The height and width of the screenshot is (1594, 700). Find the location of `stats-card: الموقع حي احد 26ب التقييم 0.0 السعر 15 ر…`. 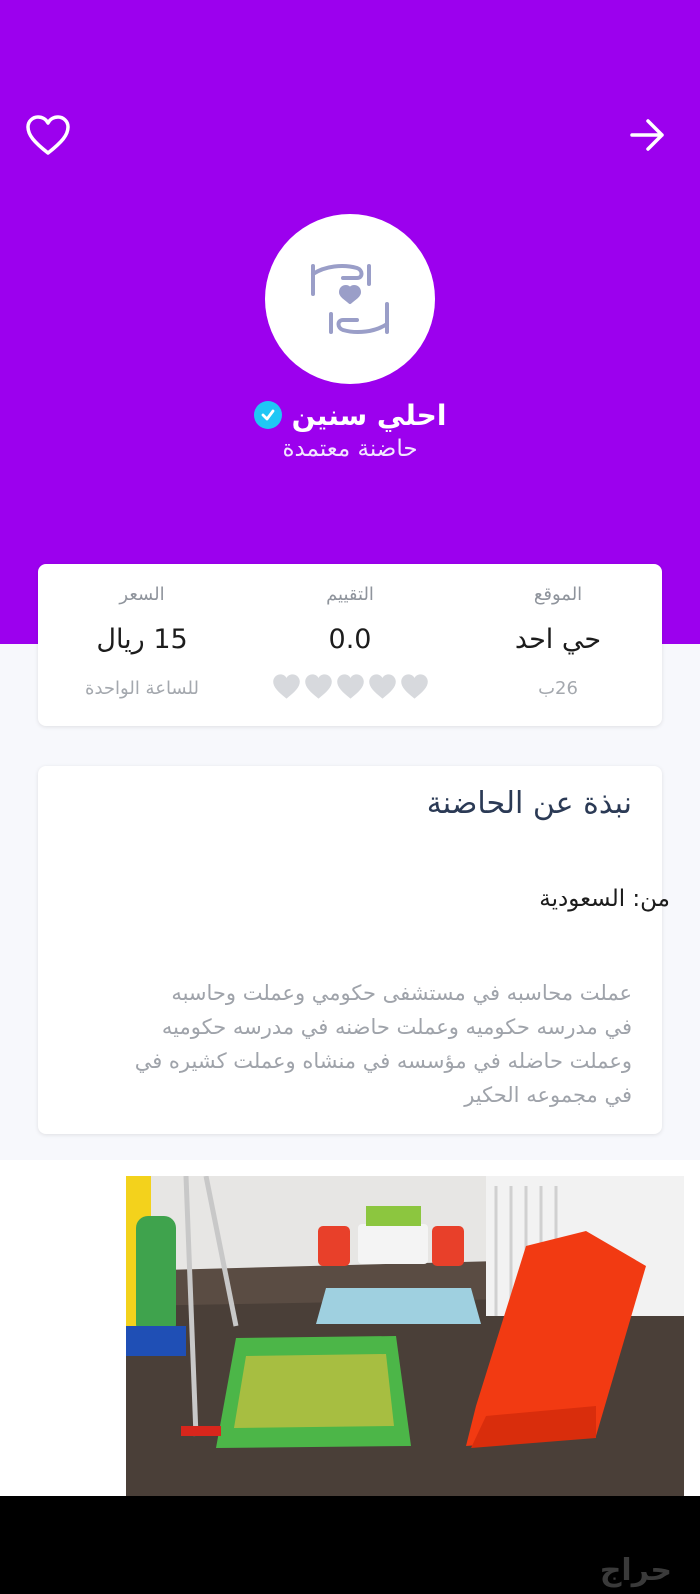

stats-card: الموقع حي احد 26ب التقييم 0.0 السعر 15 ر… is located at coordinates (350, 645).